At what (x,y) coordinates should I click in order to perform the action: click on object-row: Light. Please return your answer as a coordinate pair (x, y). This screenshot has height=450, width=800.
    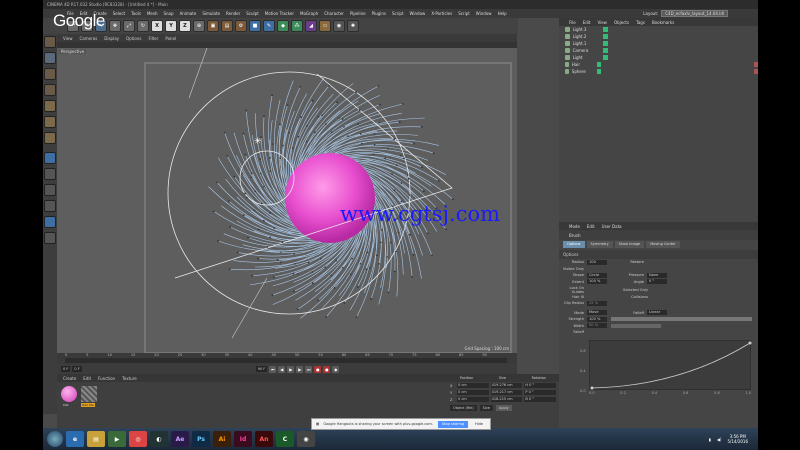
    Looking at the image, I should click on (658, 57).